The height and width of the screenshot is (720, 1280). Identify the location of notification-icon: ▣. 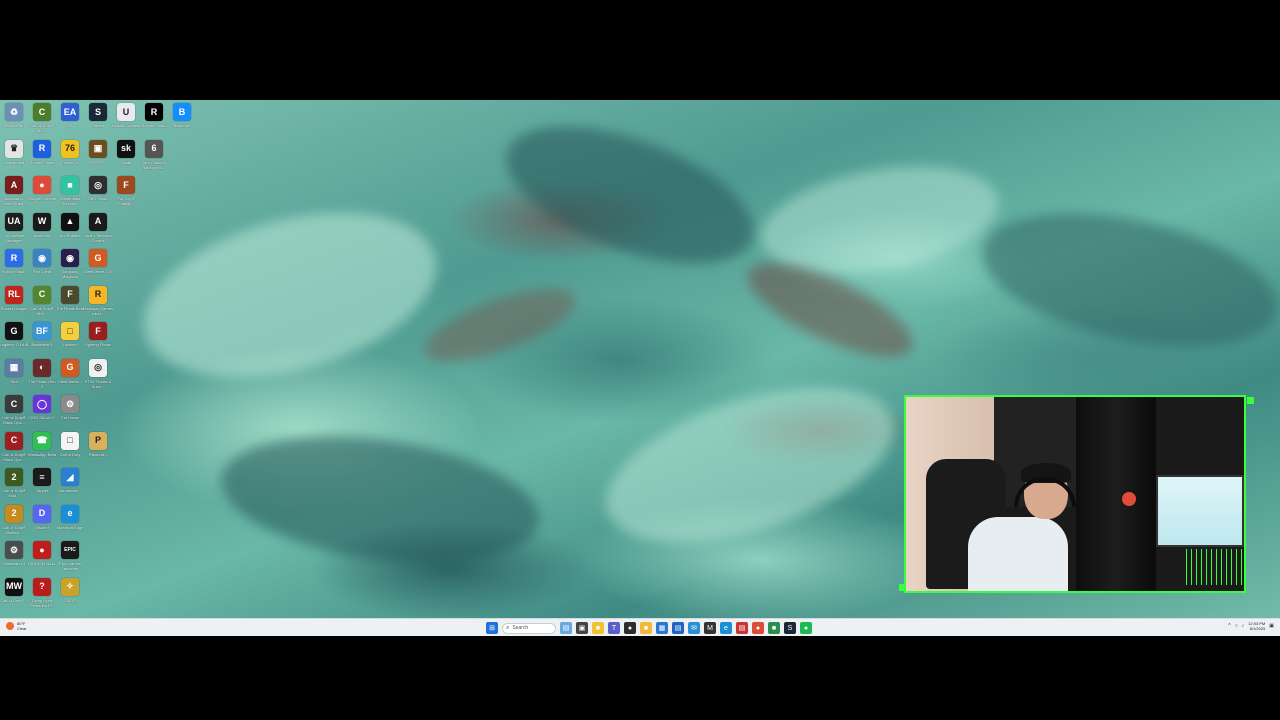
(1271, 626).